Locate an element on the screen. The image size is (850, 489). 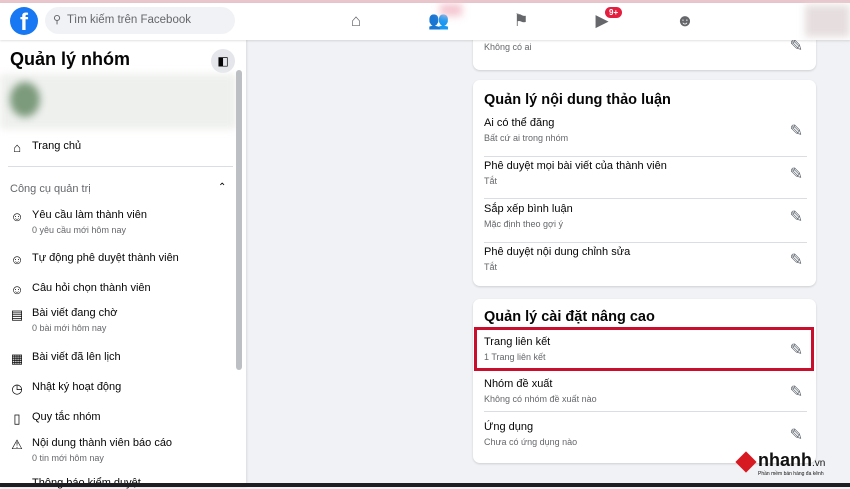
search-input: ⚲ Tìm kiếm trên Facebook is located at coordinates (140, 20).